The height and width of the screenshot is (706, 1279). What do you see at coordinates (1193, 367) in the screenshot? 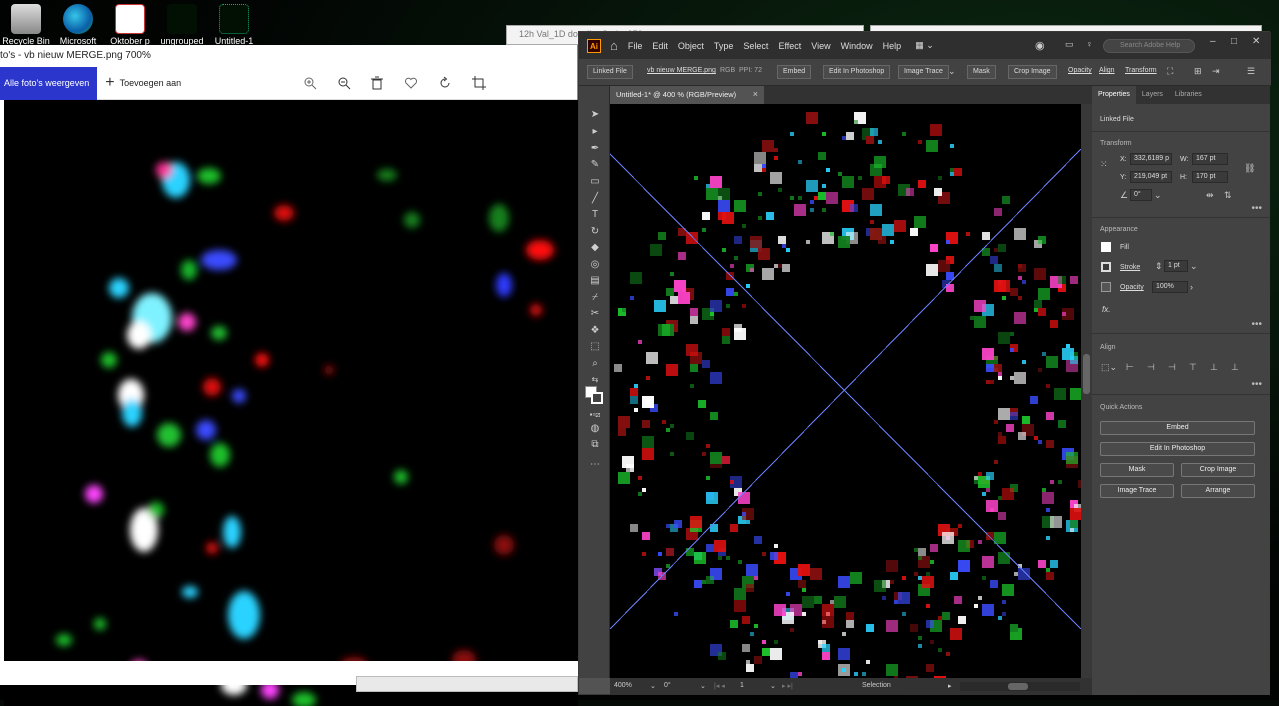
I see `align-top-icon: ⊤` at bounding box center [1193, 367].